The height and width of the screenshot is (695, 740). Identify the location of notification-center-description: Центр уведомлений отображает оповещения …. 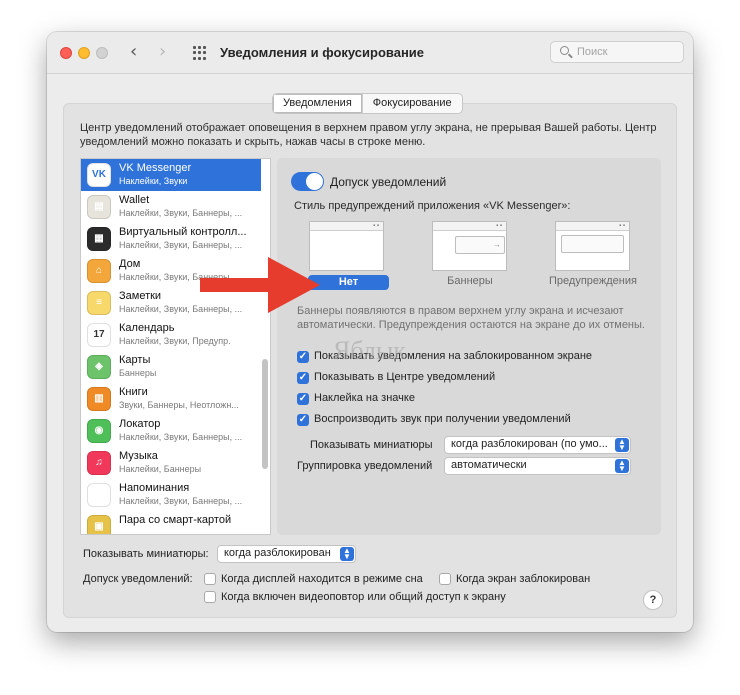
(368, 135).